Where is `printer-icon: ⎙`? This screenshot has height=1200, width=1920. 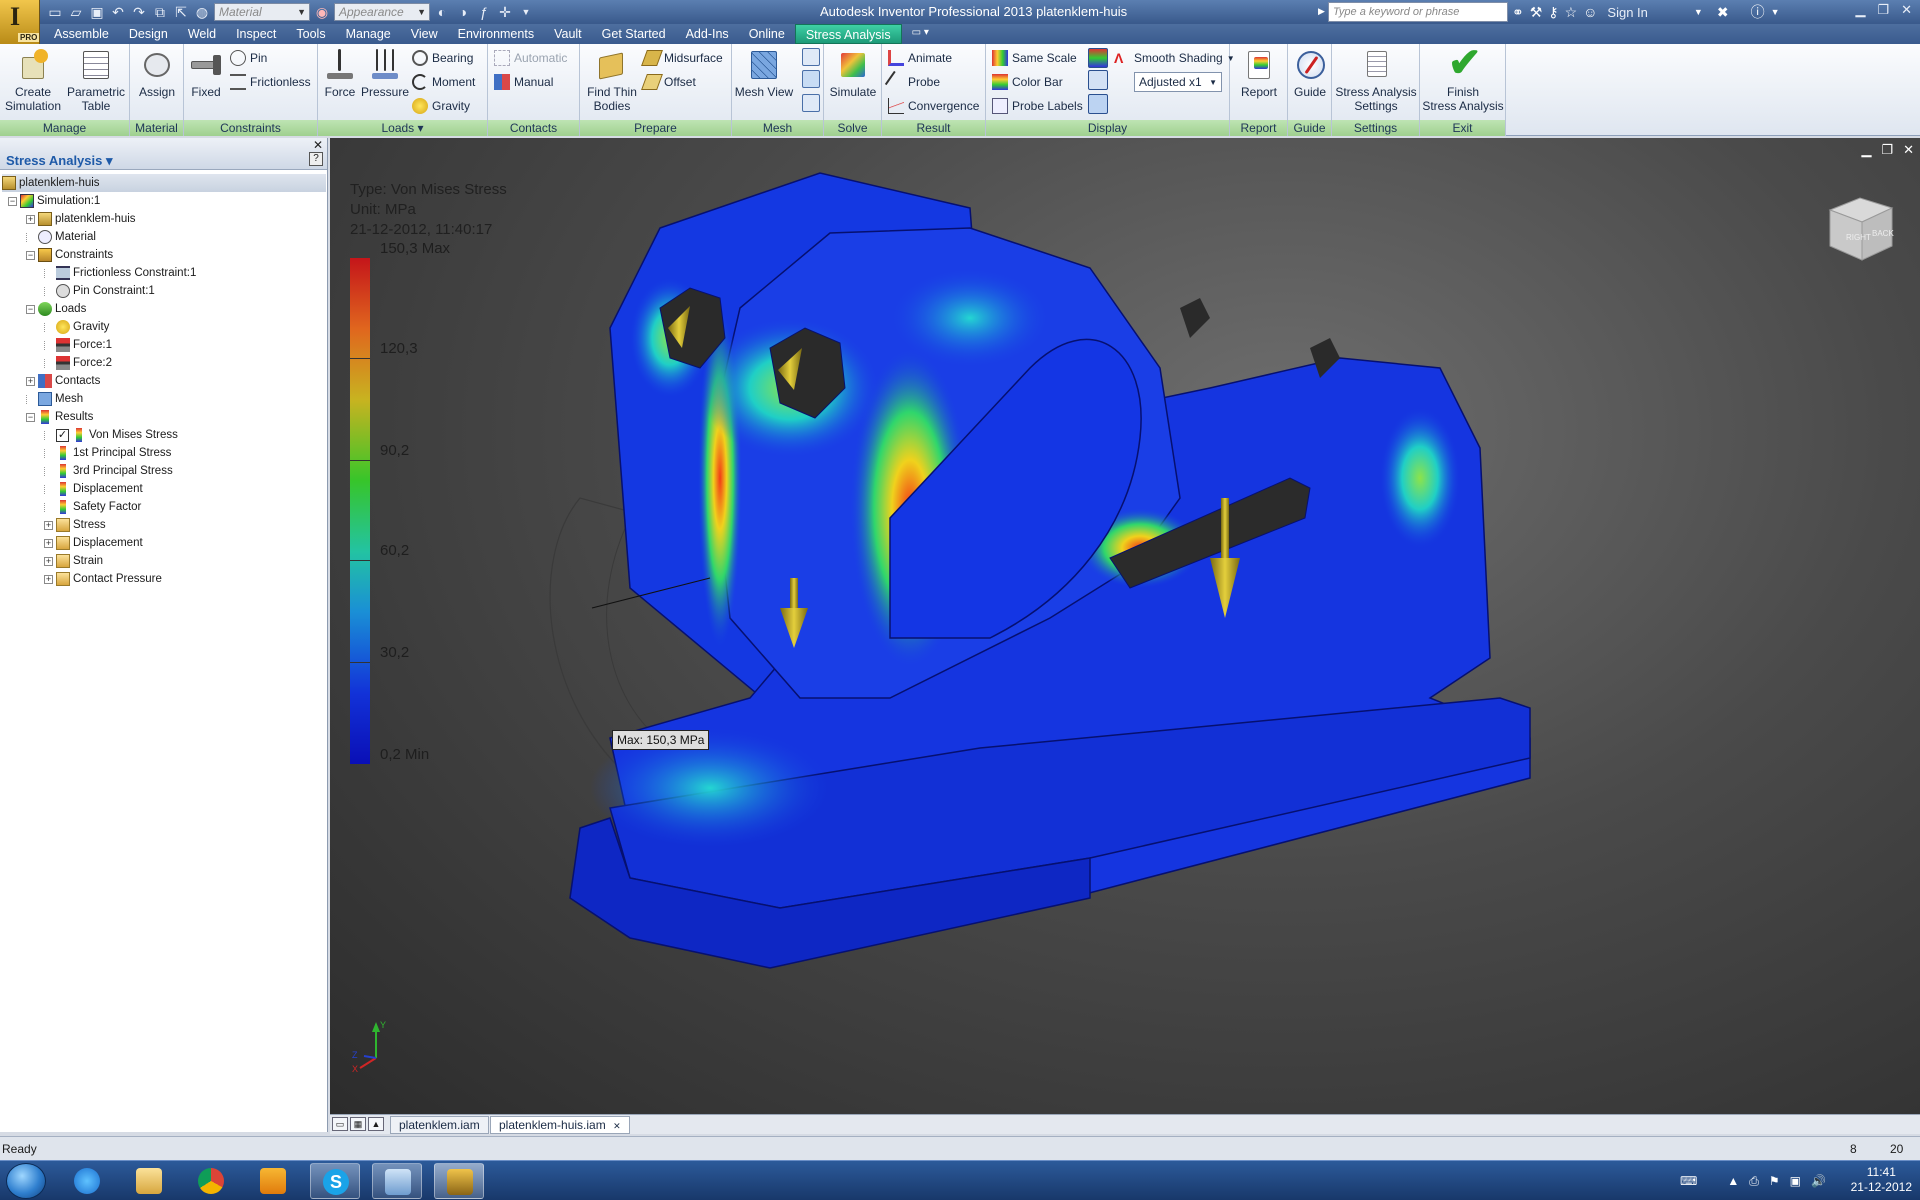 printer-icon: ⎙ is located at coordinates (1754, 1181).